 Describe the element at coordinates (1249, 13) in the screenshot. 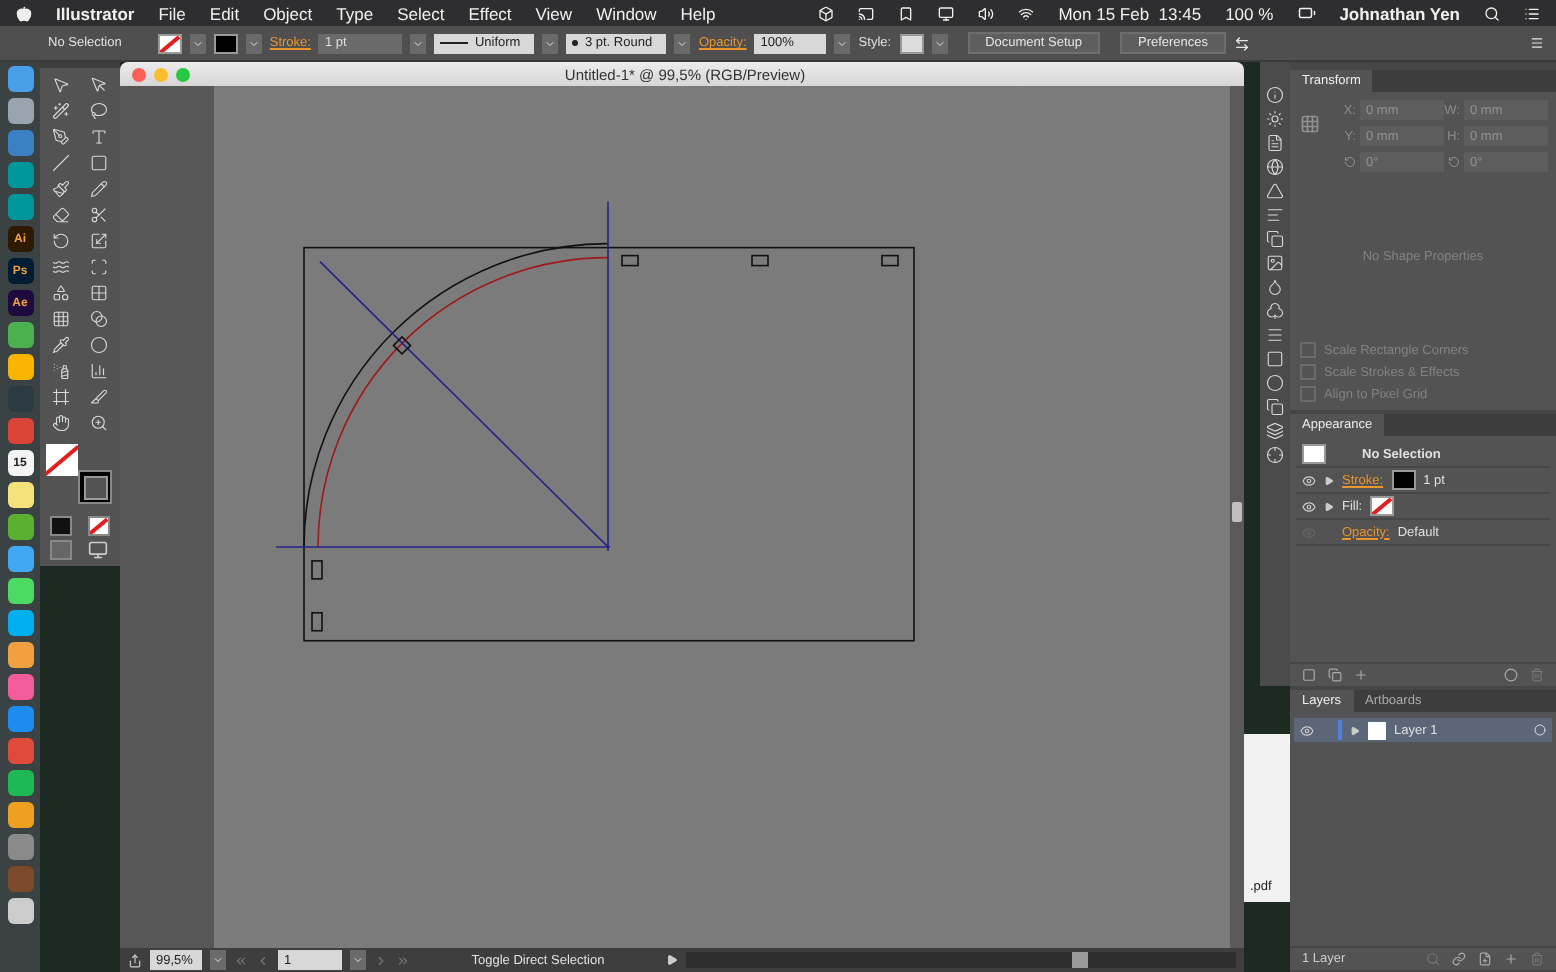

I see `battery-percent: 100 %` at that location.